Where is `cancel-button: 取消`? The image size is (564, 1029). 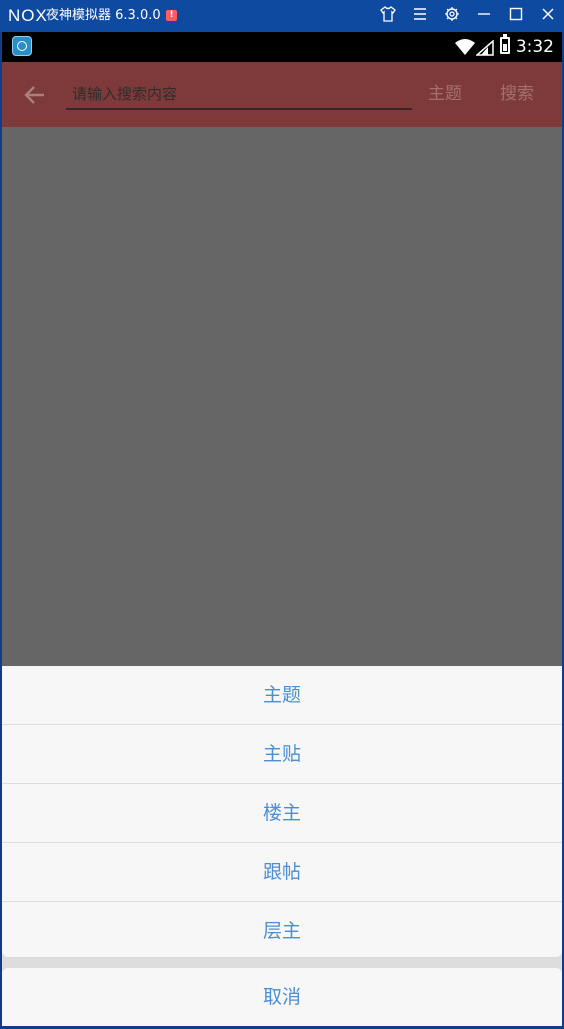
cancel-button: 取消 is located at coordinates (282, 997).